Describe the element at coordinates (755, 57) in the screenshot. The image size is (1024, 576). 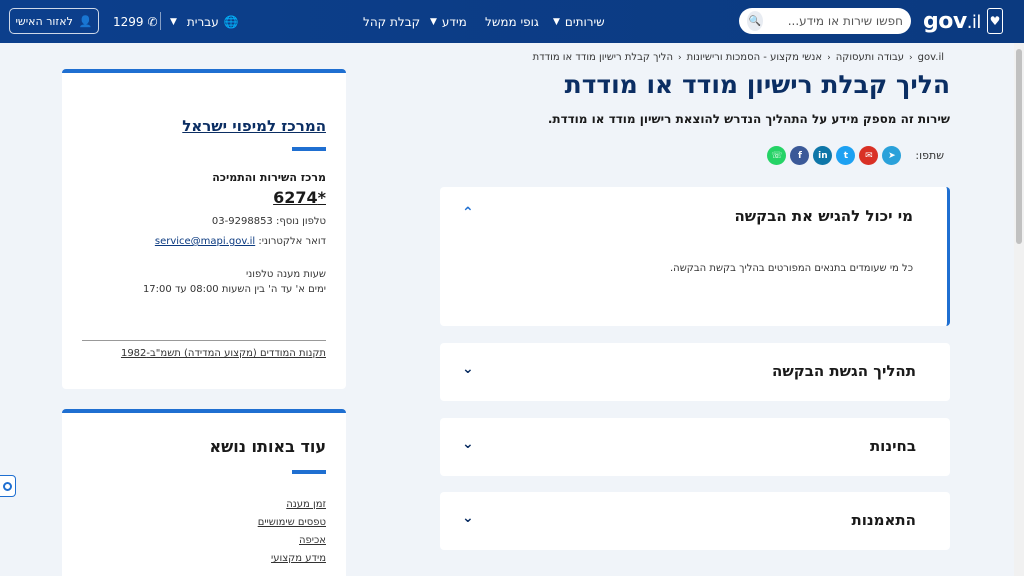
I see `breadcrumb-item-professionals: אנשי מקצוע - הסמכות ורישיונות` at that location.